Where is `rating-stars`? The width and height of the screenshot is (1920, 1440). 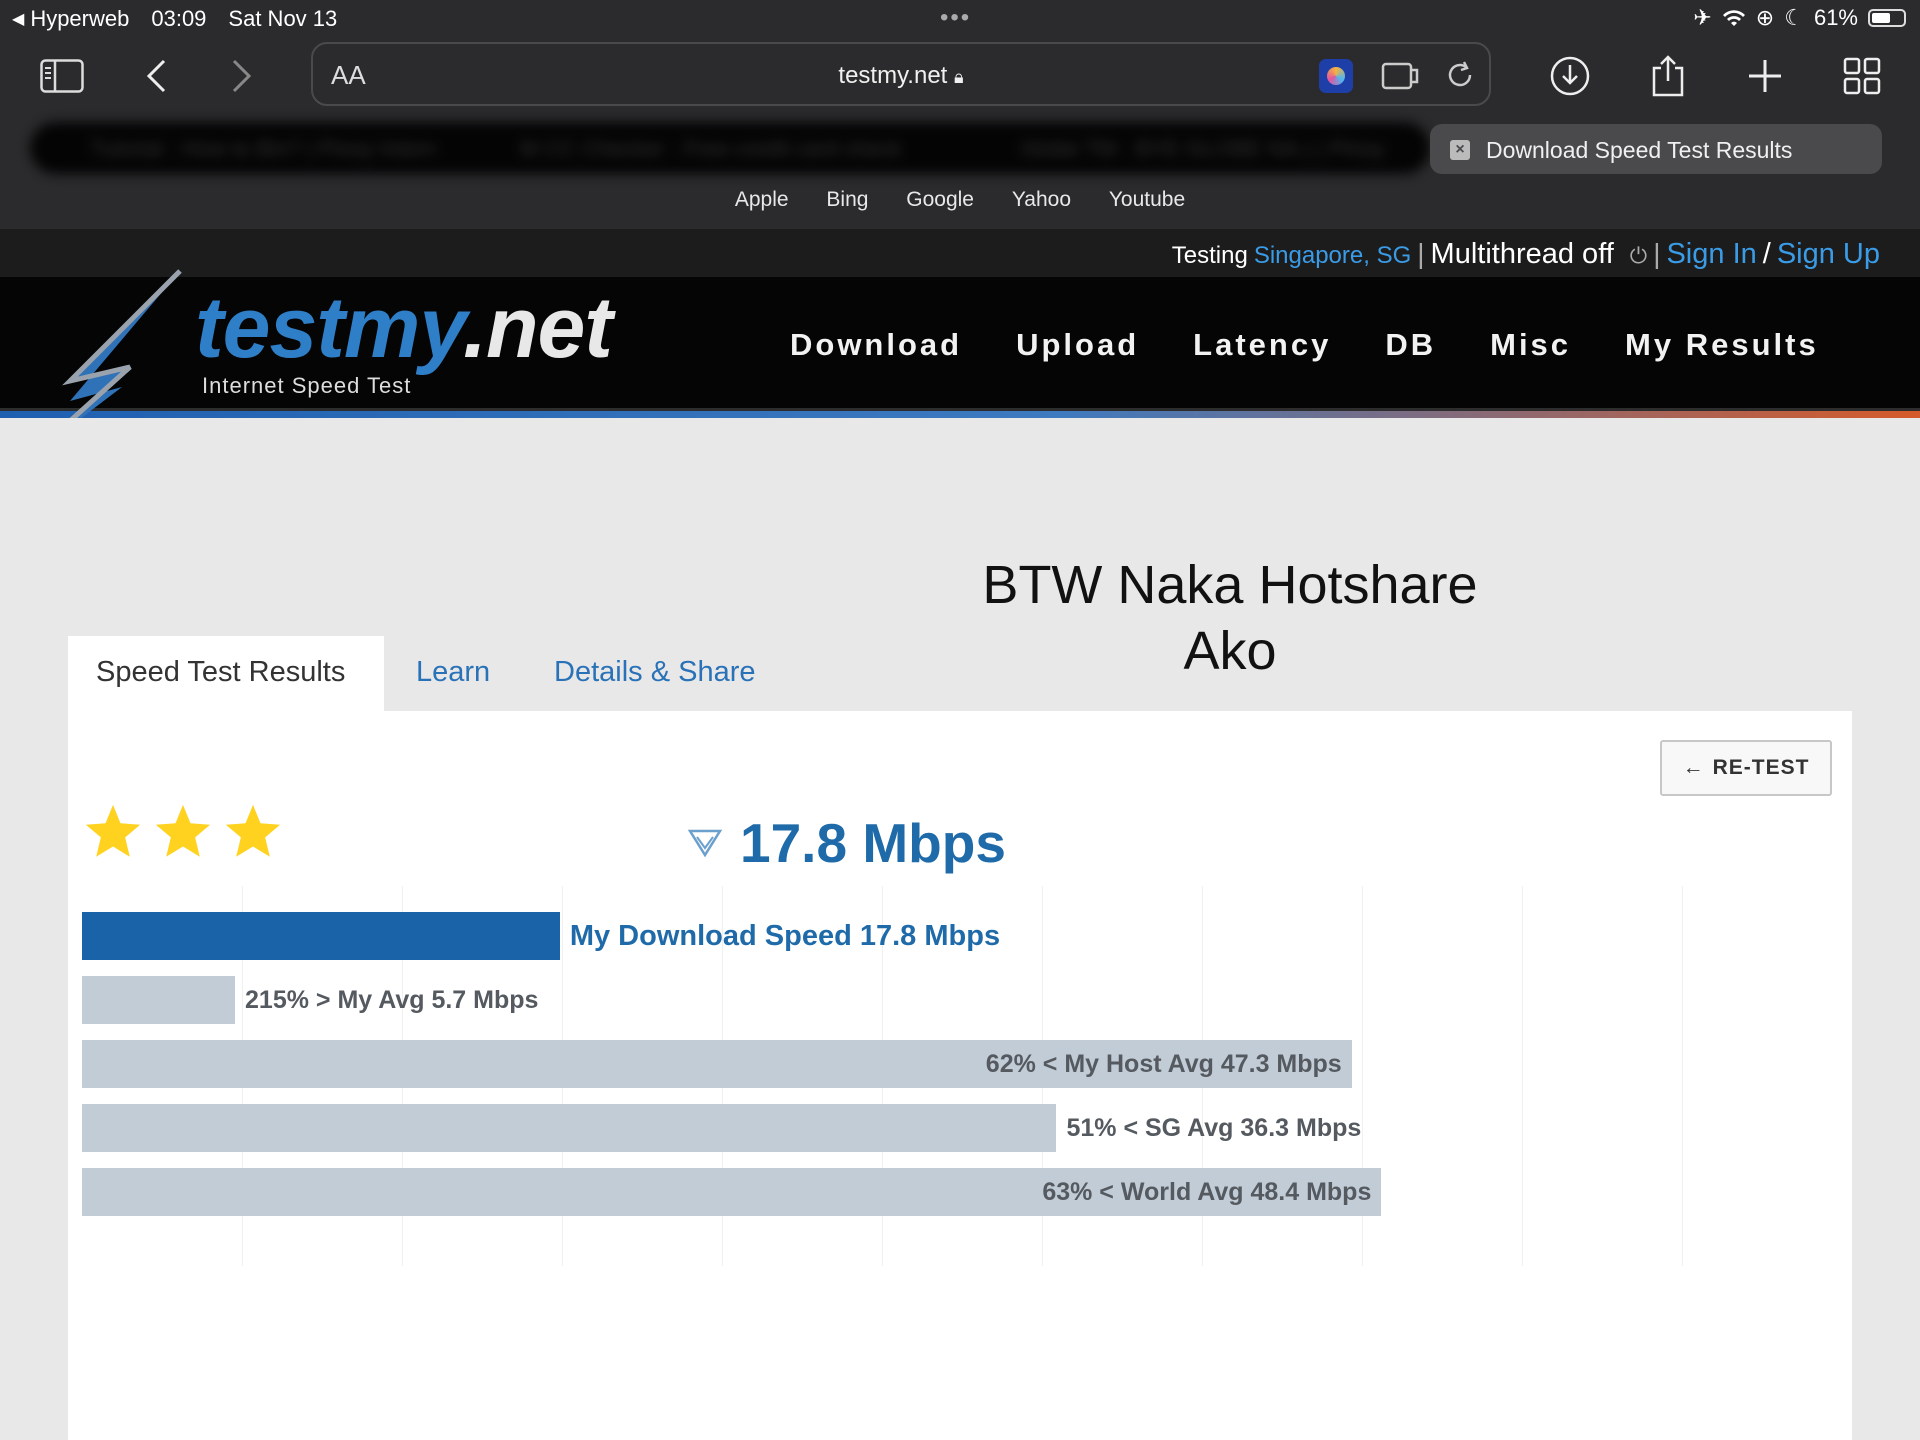
rating-stars is located at coordinates (183, 832).